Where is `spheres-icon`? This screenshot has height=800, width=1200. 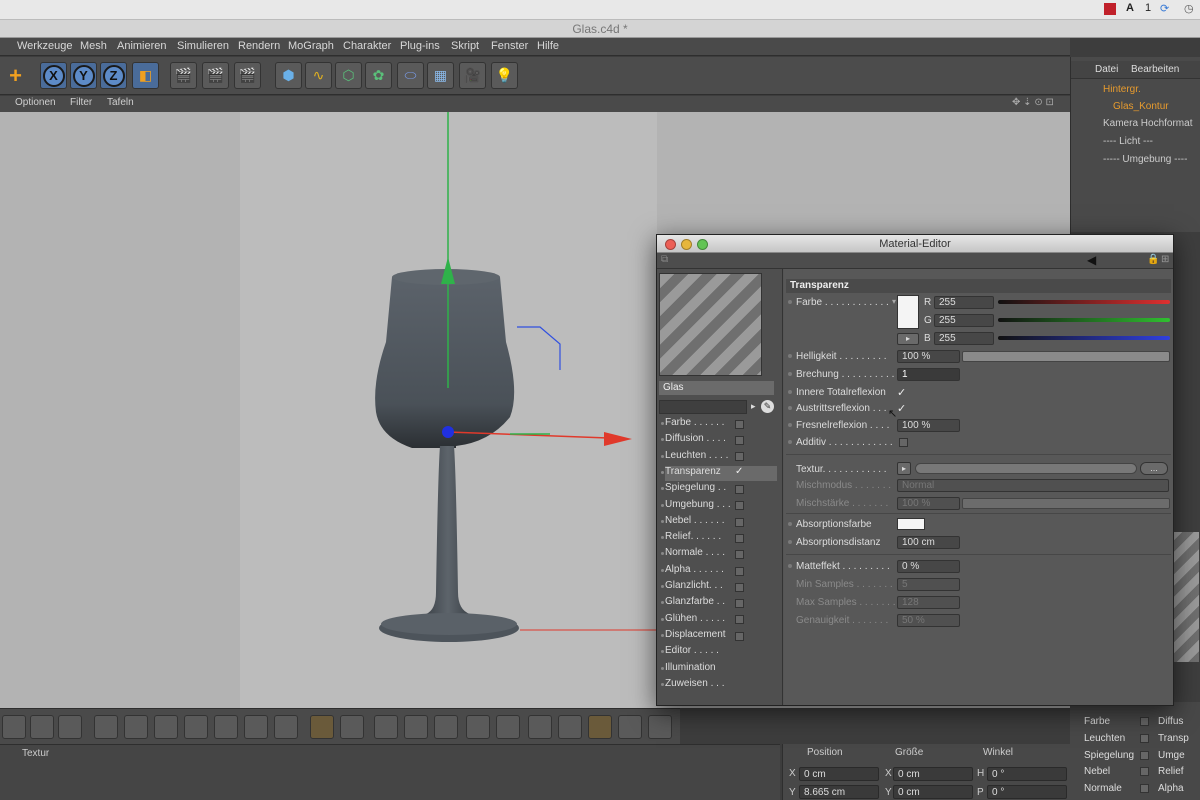 spheres-icon is located at coordinates (600, 727).